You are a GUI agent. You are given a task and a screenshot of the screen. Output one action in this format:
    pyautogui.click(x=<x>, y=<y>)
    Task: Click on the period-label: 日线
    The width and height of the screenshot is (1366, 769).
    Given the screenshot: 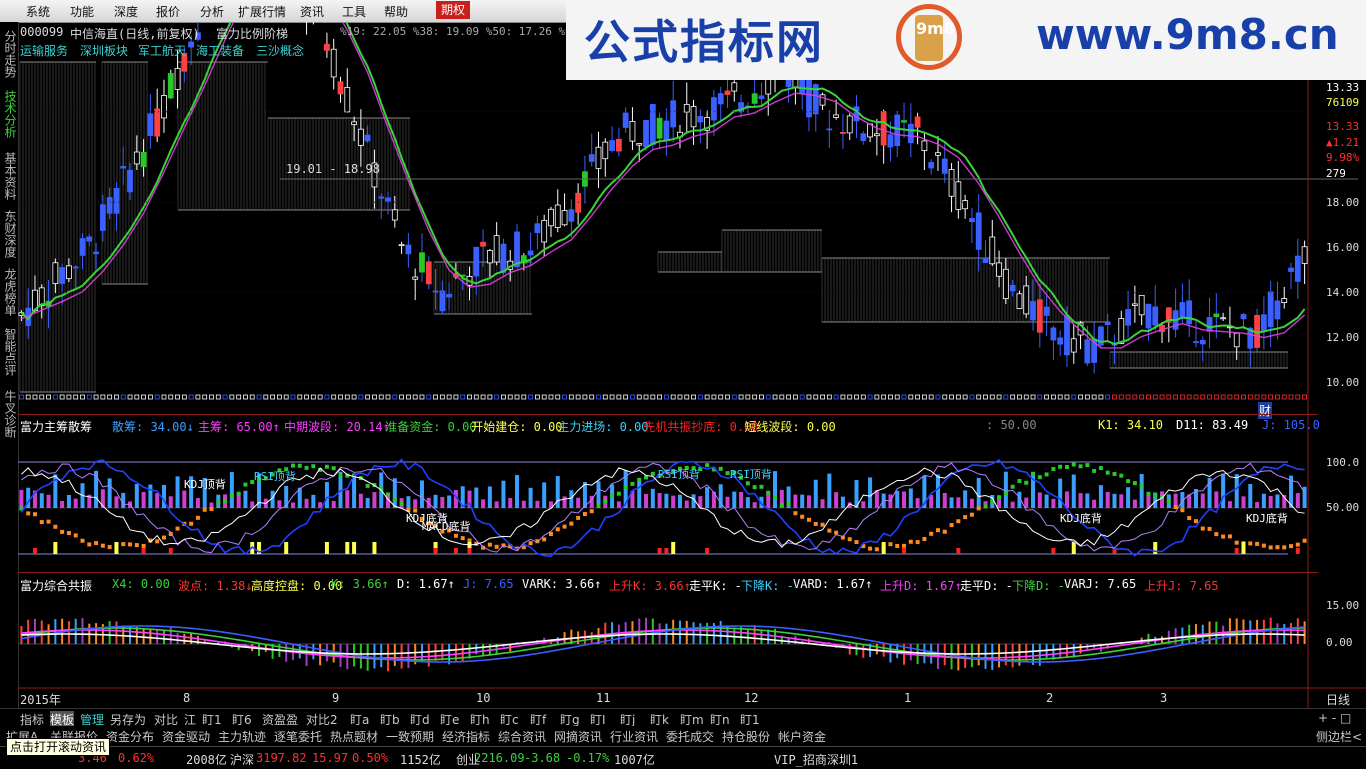 What is the action you would take?
    pyautogui.click(x=1338, y=699)
    